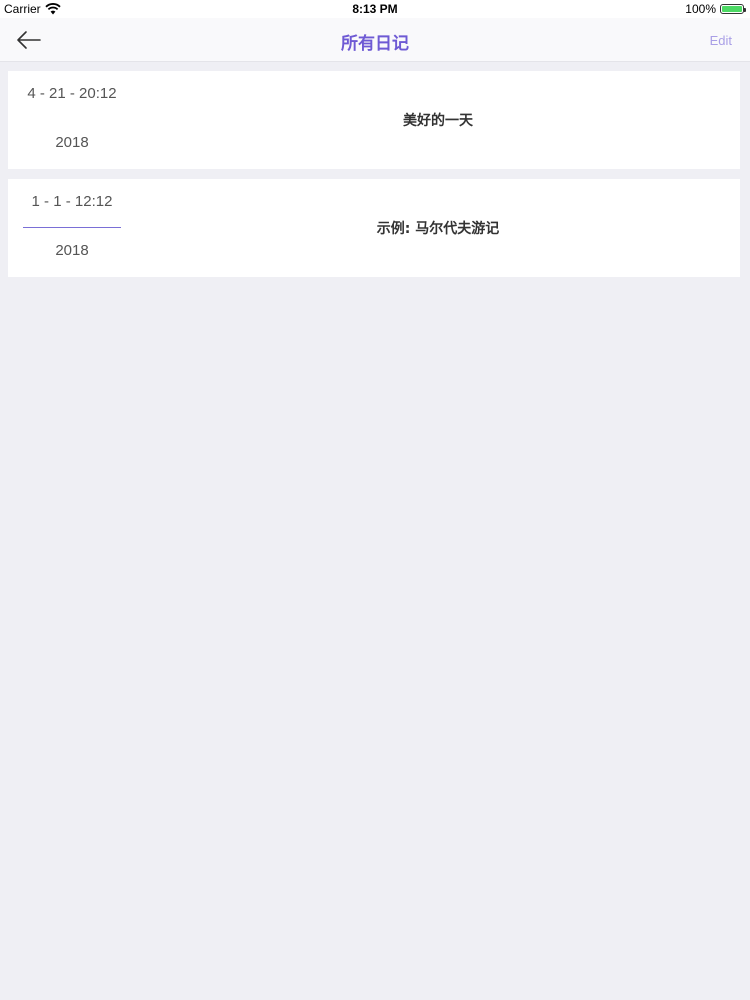  I want to click on date-divider, so click(72, 227).